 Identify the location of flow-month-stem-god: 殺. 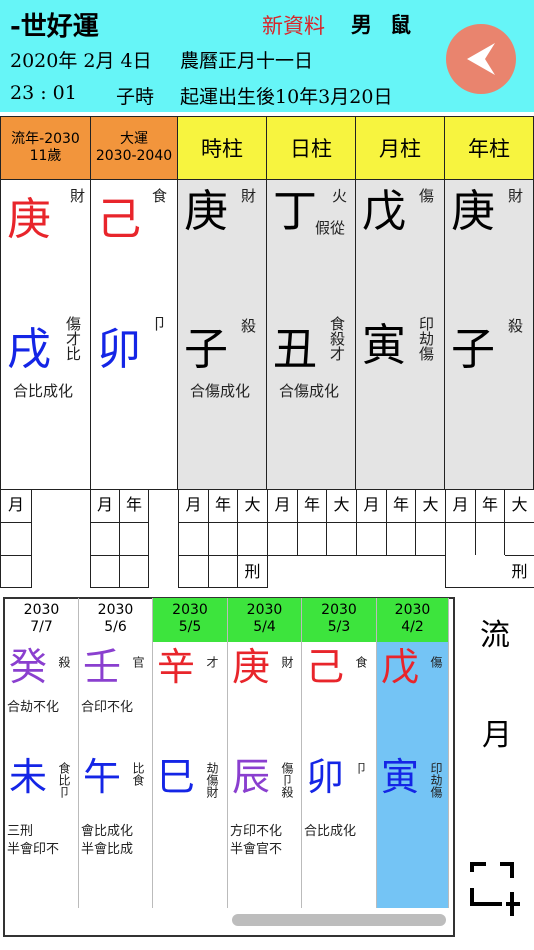
(64, 662).